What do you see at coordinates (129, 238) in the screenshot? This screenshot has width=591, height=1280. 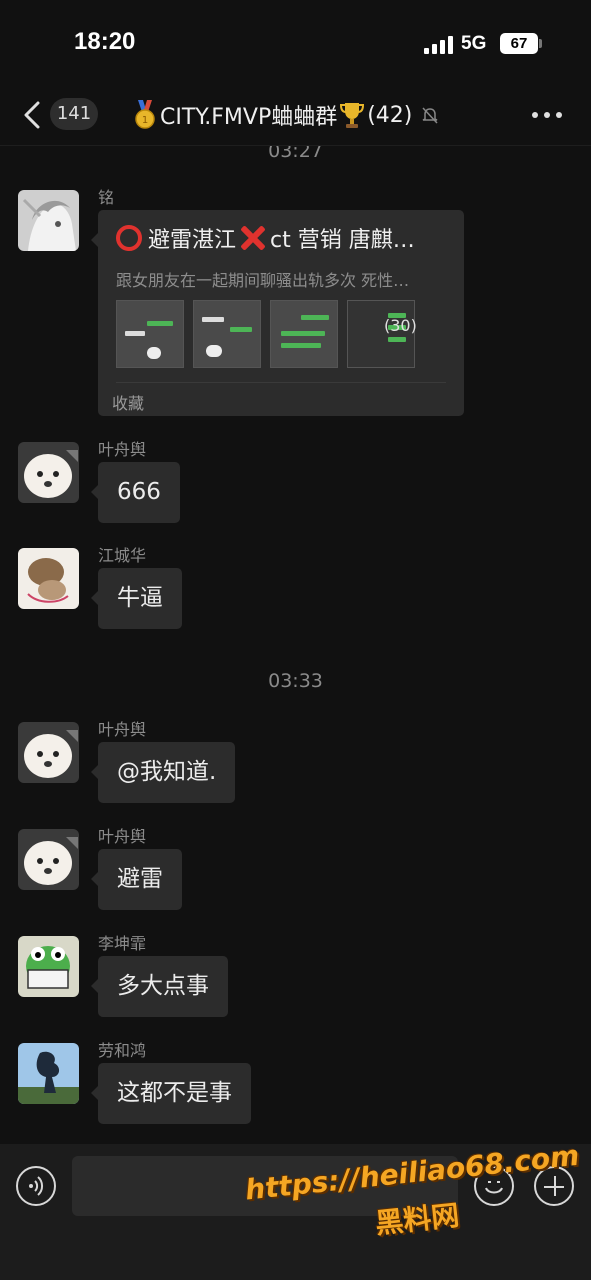 I see `red-circle-icon` at bounding box center [129, 238].